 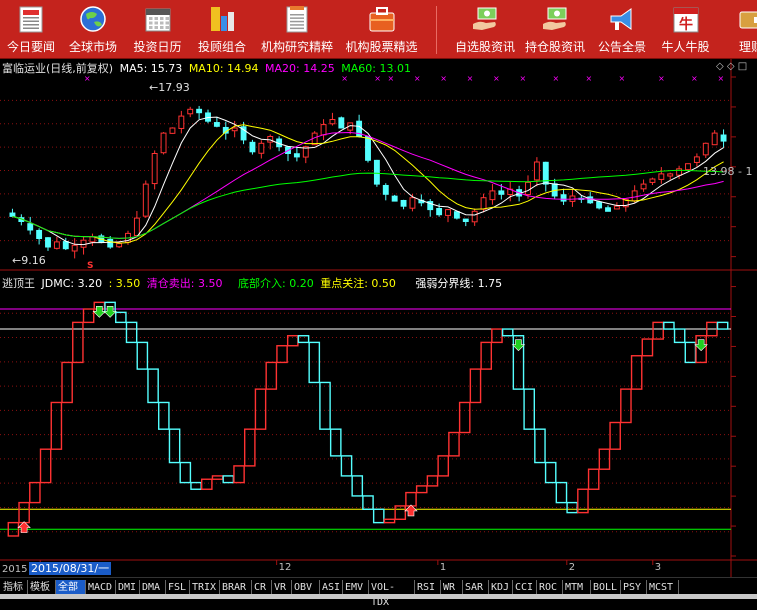 I want to click on indicator-tab-psy: PSY, so click(x=634, y=587).